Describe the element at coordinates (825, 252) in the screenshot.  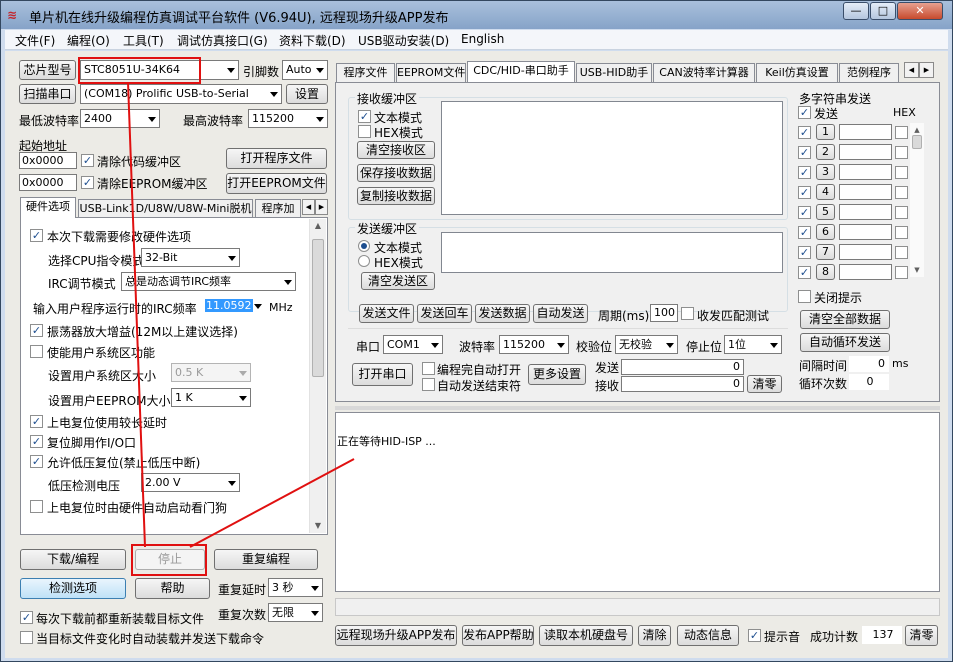
I see `multi-row-send-button: 7` at that location.